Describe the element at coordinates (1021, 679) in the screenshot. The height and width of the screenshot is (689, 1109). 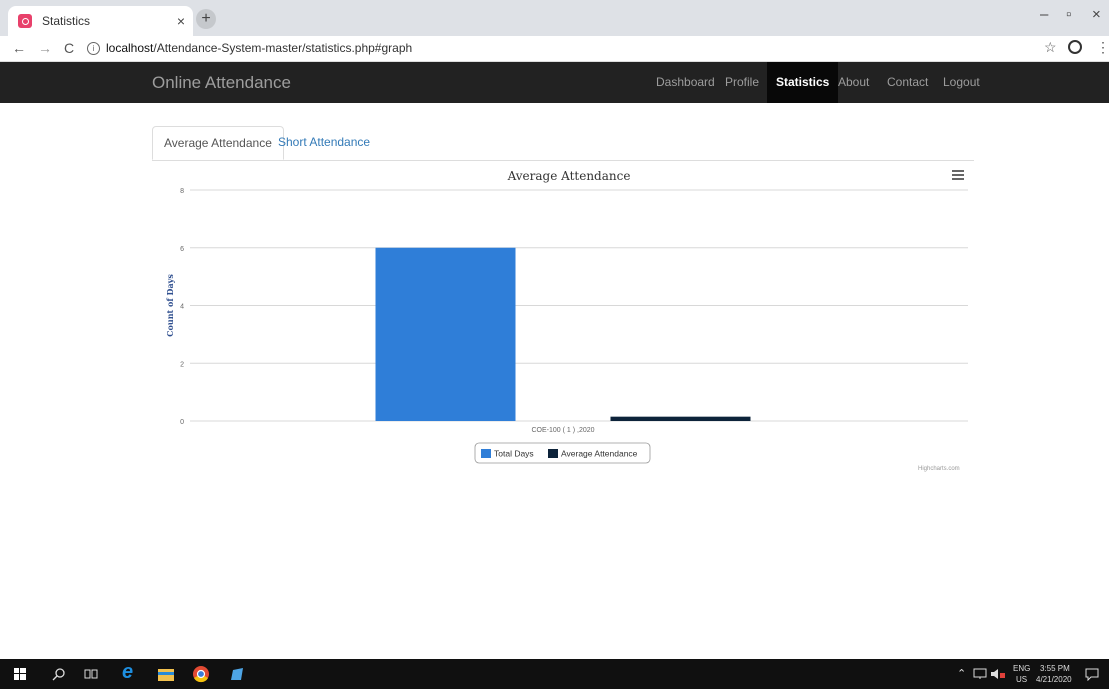
I see `language-bottom: US` at that location.